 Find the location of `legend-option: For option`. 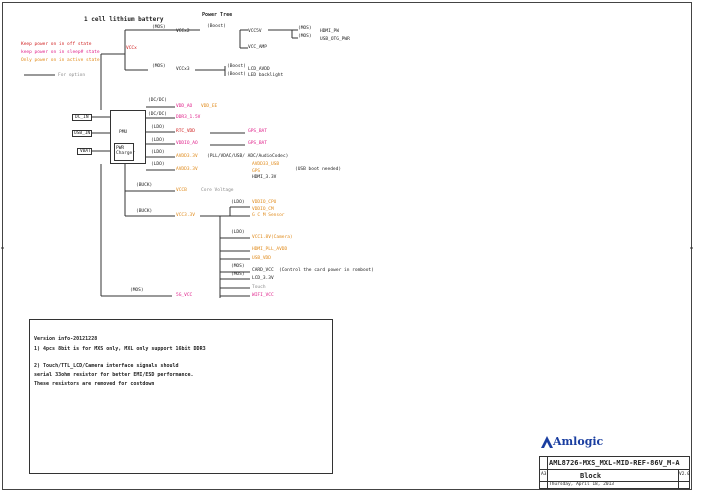

legend-option: For option is located at coordinates (72, 75).